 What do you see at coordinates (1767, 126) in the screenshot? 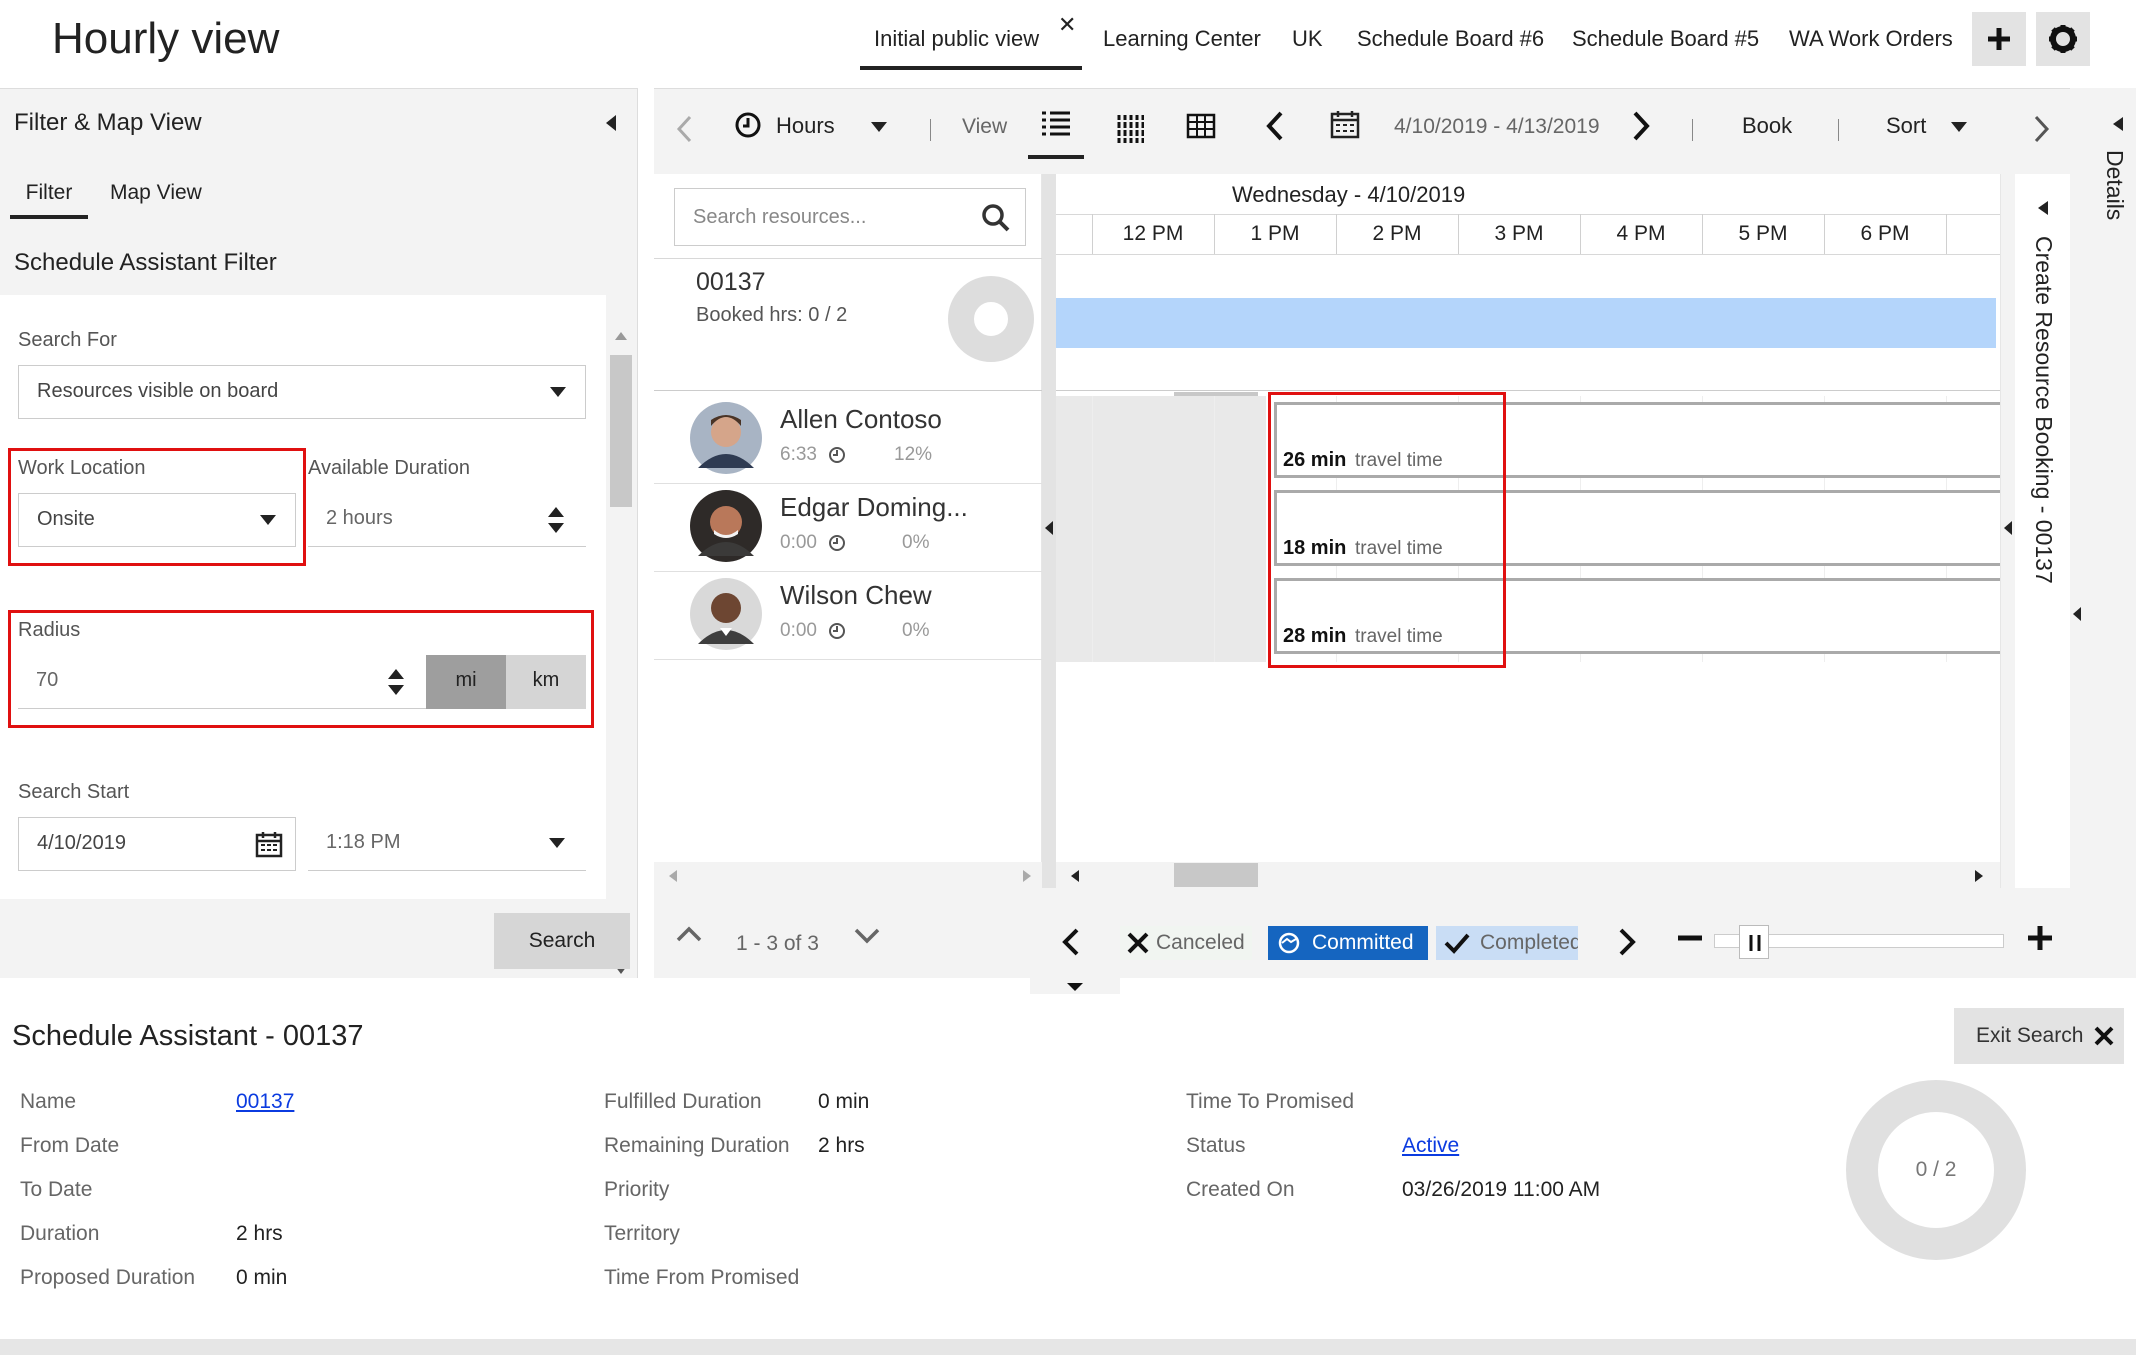
I see `book-button: Book` at bounding box center [1767, 126].